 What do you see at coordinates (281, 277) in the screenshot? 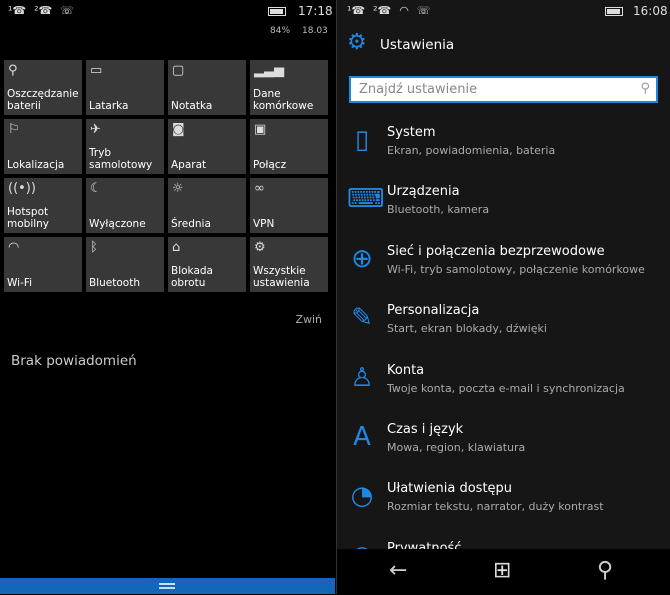
I see `tile-label: Wszystkie ustawienia` at bounding box center [281, 277].